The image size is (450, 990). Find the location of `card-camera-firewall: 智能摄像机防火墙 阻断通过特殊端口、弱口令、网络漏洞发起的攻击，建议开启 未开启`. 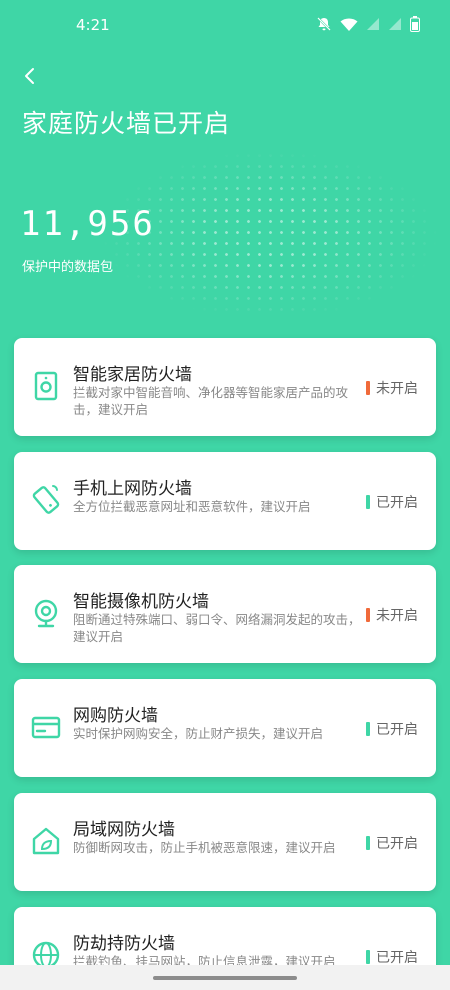

card-camera-firewall: 智能摄像机防火墙 阻断通过特殊端口、弱口令、网络漏洞发起的攻击，建议开启 未开启 is located at coordinates (225, 614).